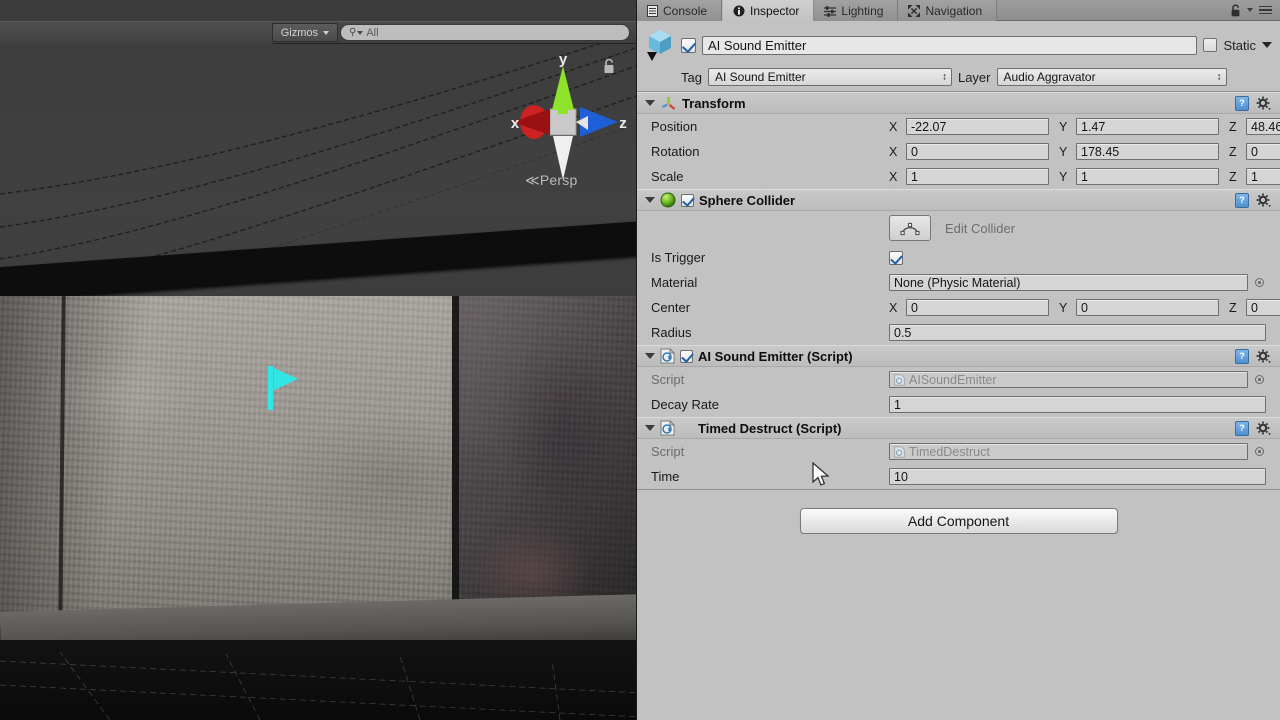 This screenshot has height=720, width=1280. I want to click on rotation-x-input: 0, so click(977, 151).